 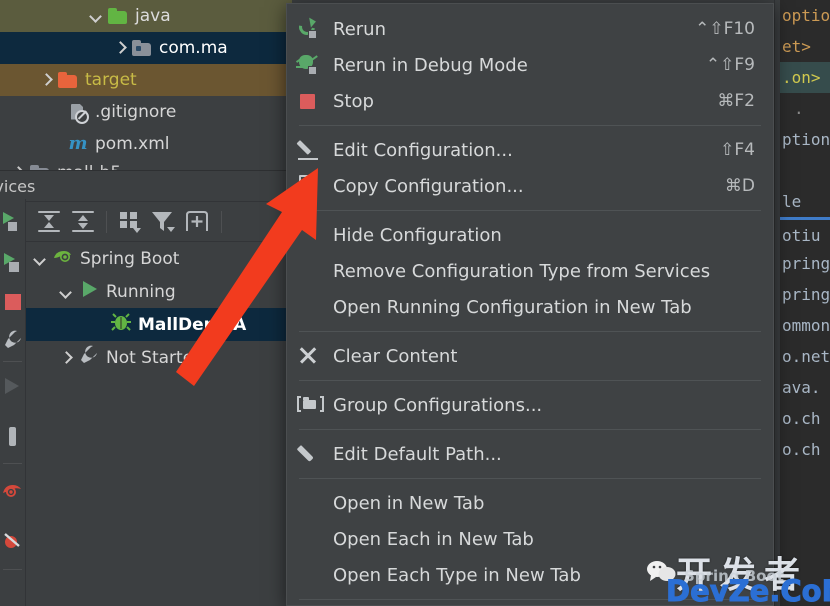 I want to click on collapse-all-icon, so click(x=83, y=222).